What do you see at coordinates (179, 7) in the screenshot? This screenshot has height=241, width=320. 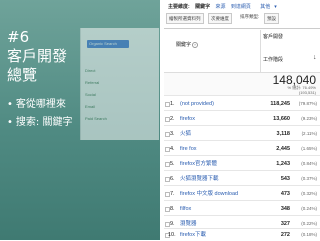 I see `primary-dimension-label: 主要維度:` at bounding box center [179, 7].